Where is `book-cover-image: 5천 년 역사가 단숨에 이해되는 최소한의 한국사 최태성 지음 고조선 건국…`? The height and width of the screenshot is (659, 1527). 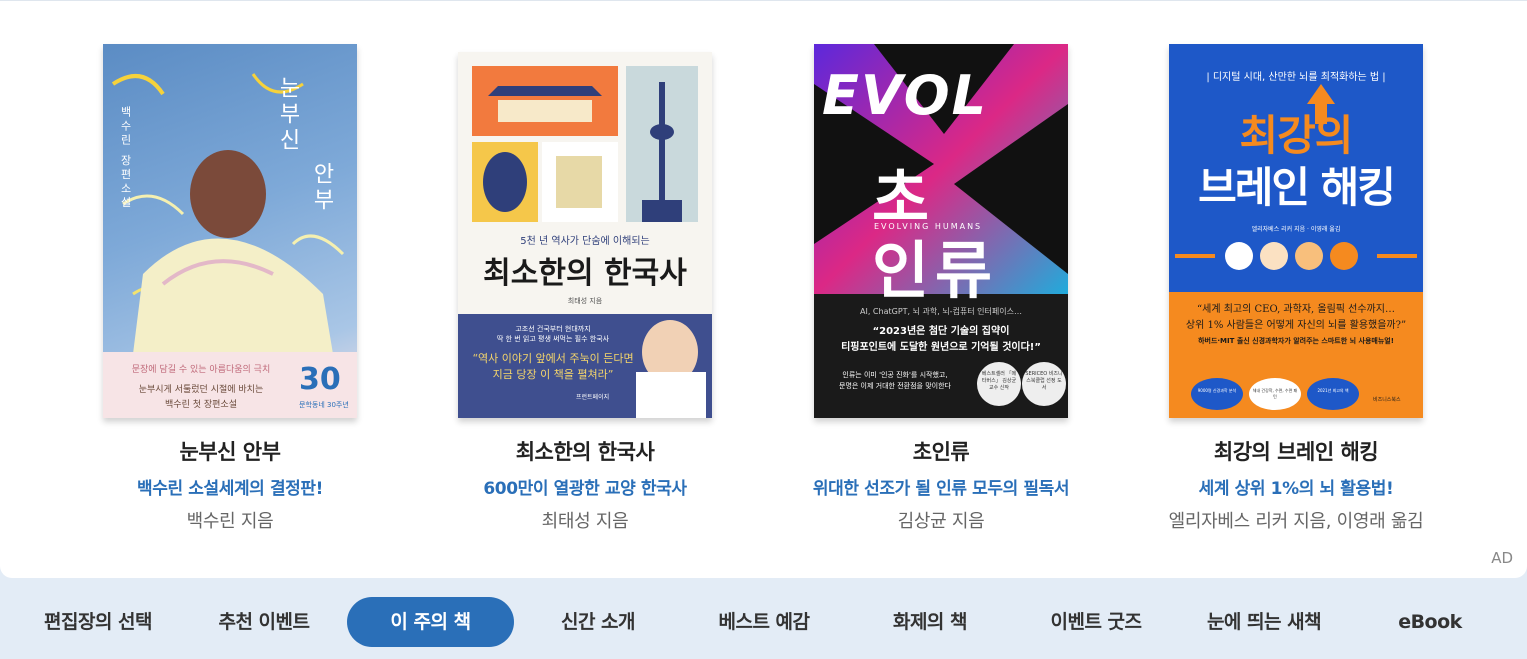
book-cover-image: 5천 년 역사가 단숨에 이해되는 최소한의 한국사 최태성 지음 고조선 건국… is located at coordinates (585, 235).